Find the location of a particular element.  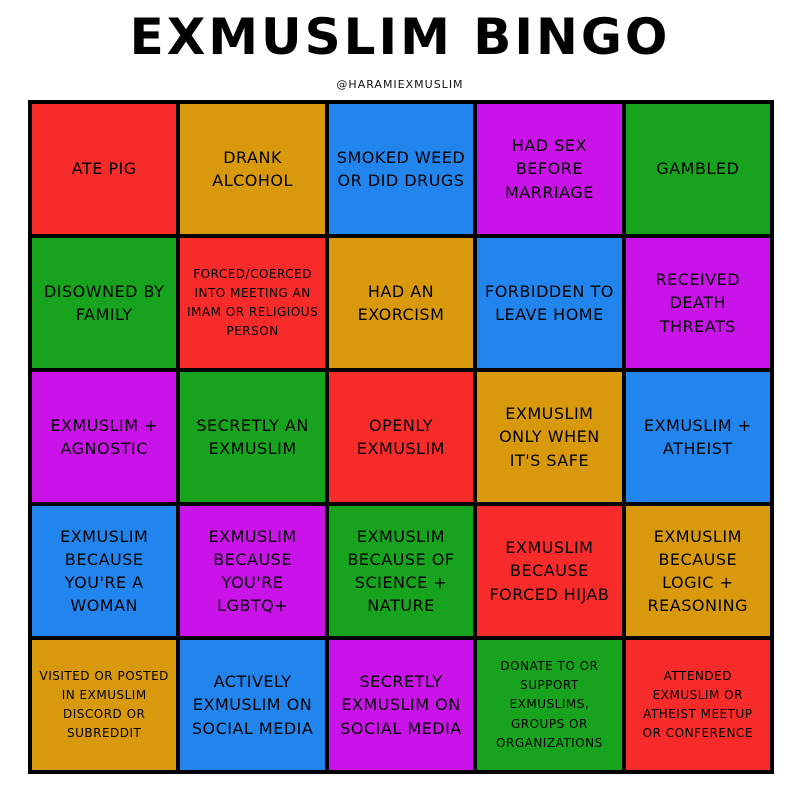

bingo-cell-label: DRANK ALCOHOL is located at coordinates (252, 168).